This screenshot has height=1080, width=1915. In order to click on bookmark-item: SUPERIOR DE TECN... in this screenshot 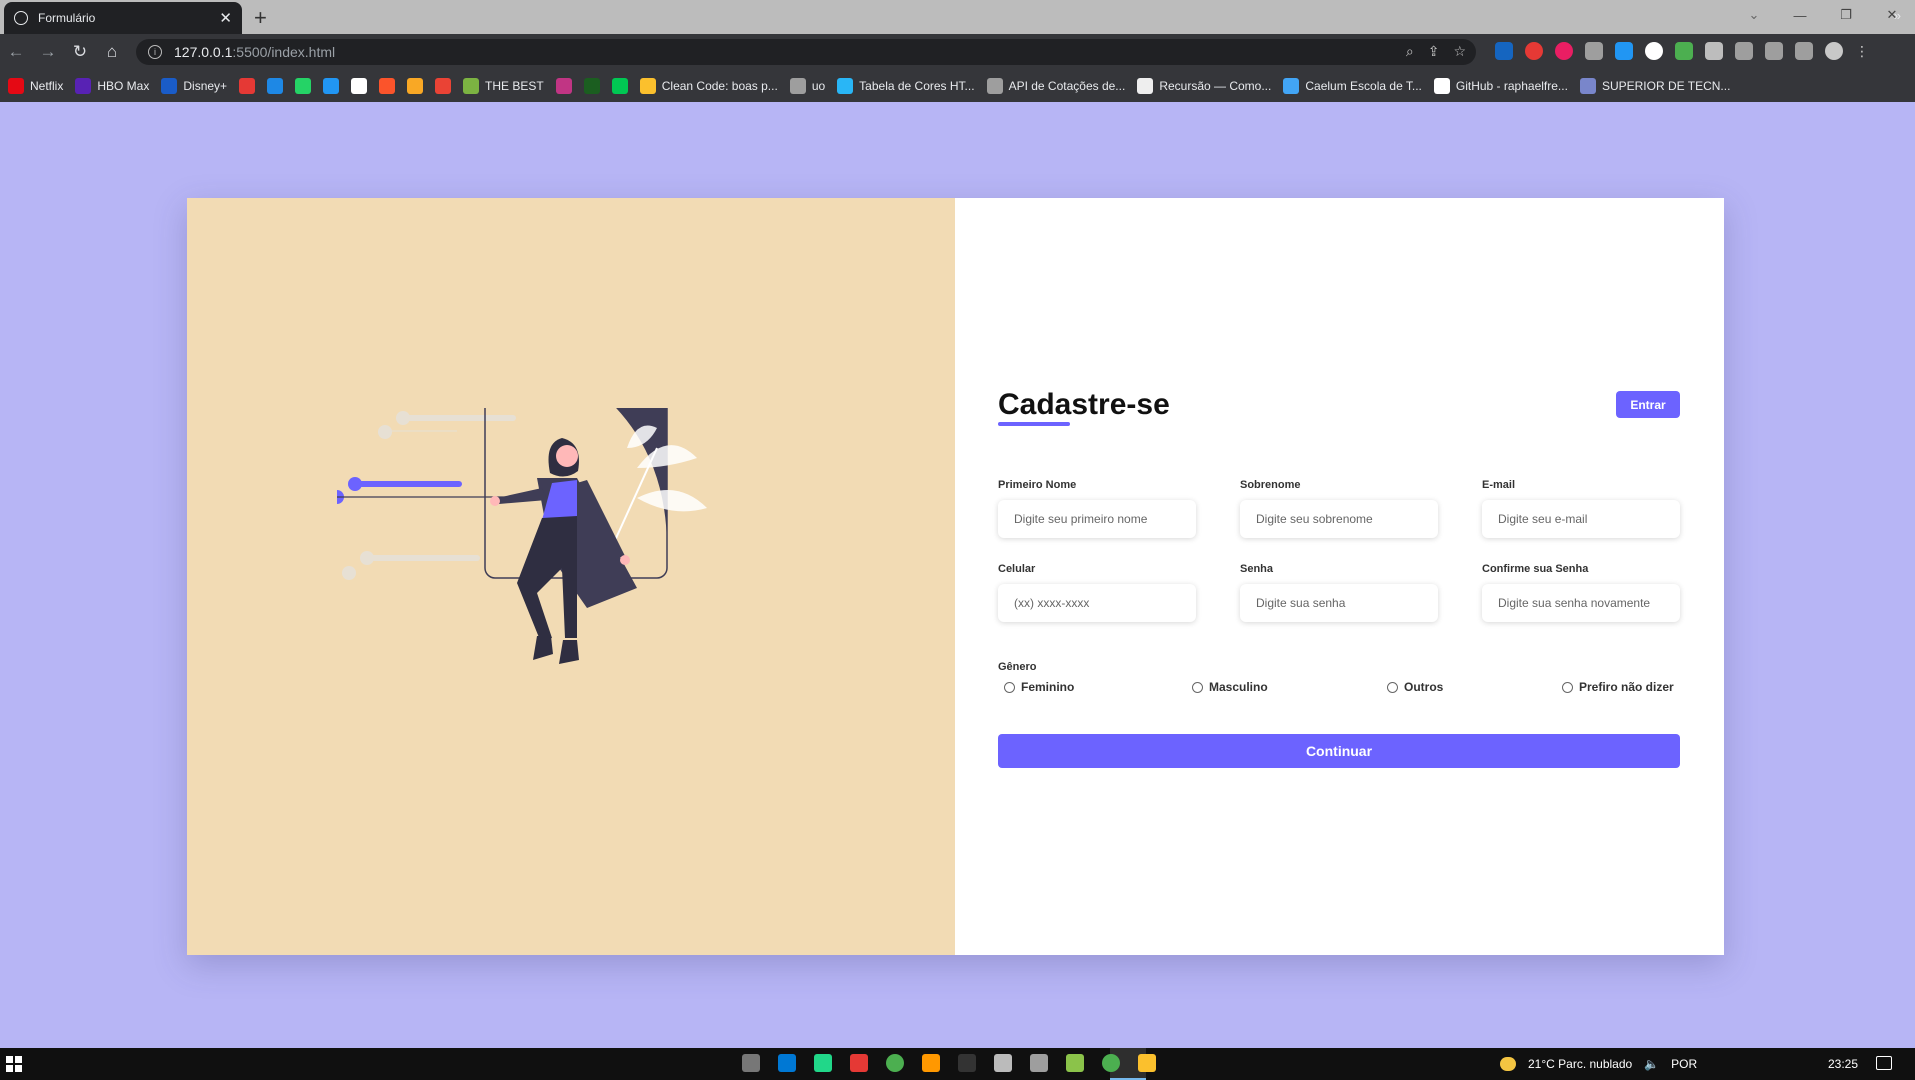, I will do `click(1655, 86)`.